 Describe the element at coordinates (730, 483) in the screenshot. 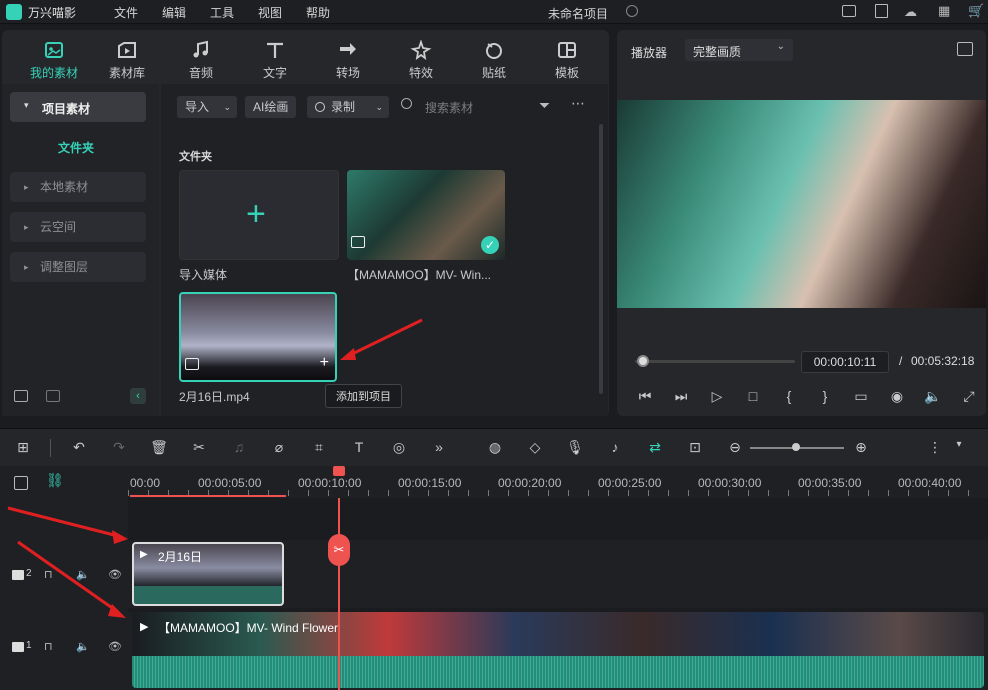

I see `ruler-label: 00:00:30:00` at that location.